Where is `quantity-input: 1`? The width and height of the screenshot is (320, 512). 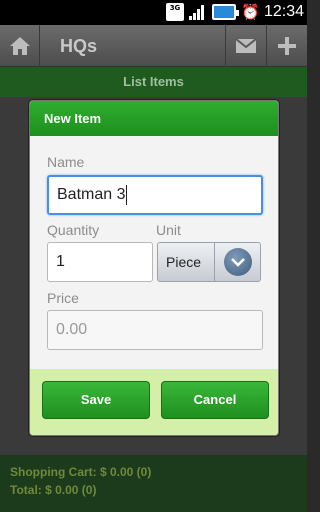 quantity-input: 1 is located at coordinates (100, 262).